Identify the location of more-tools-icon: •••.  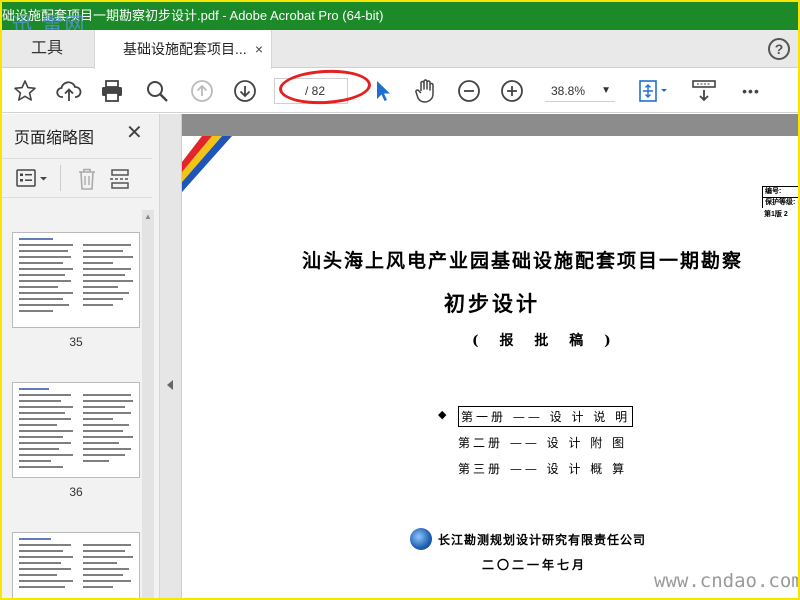
(751, 91).